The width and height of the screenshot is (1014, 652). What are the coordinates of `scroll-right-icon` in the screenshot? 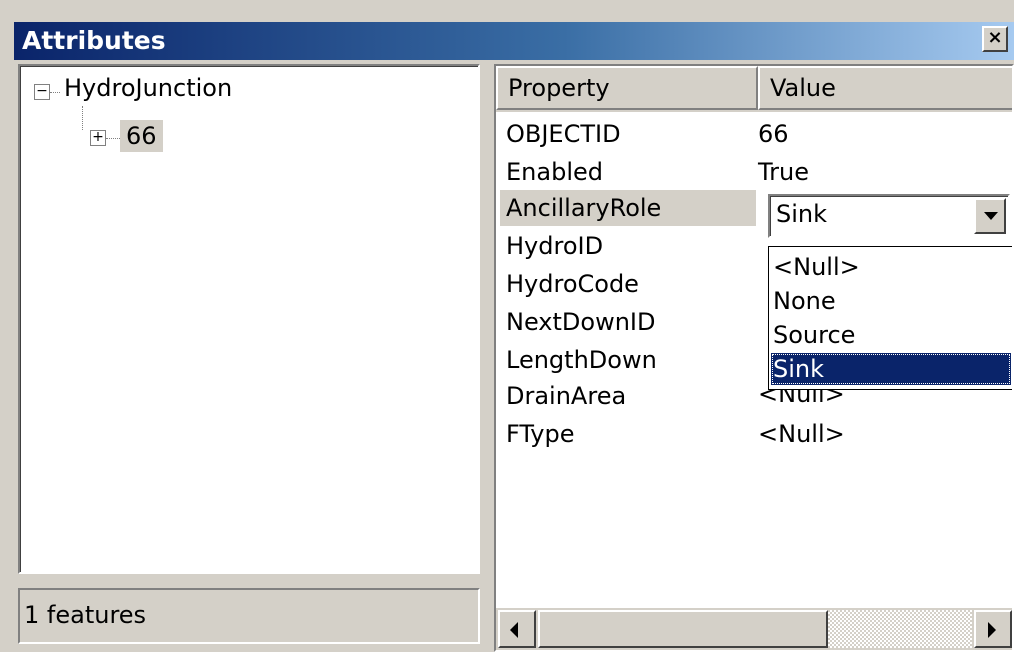 It's located at (993, 629).